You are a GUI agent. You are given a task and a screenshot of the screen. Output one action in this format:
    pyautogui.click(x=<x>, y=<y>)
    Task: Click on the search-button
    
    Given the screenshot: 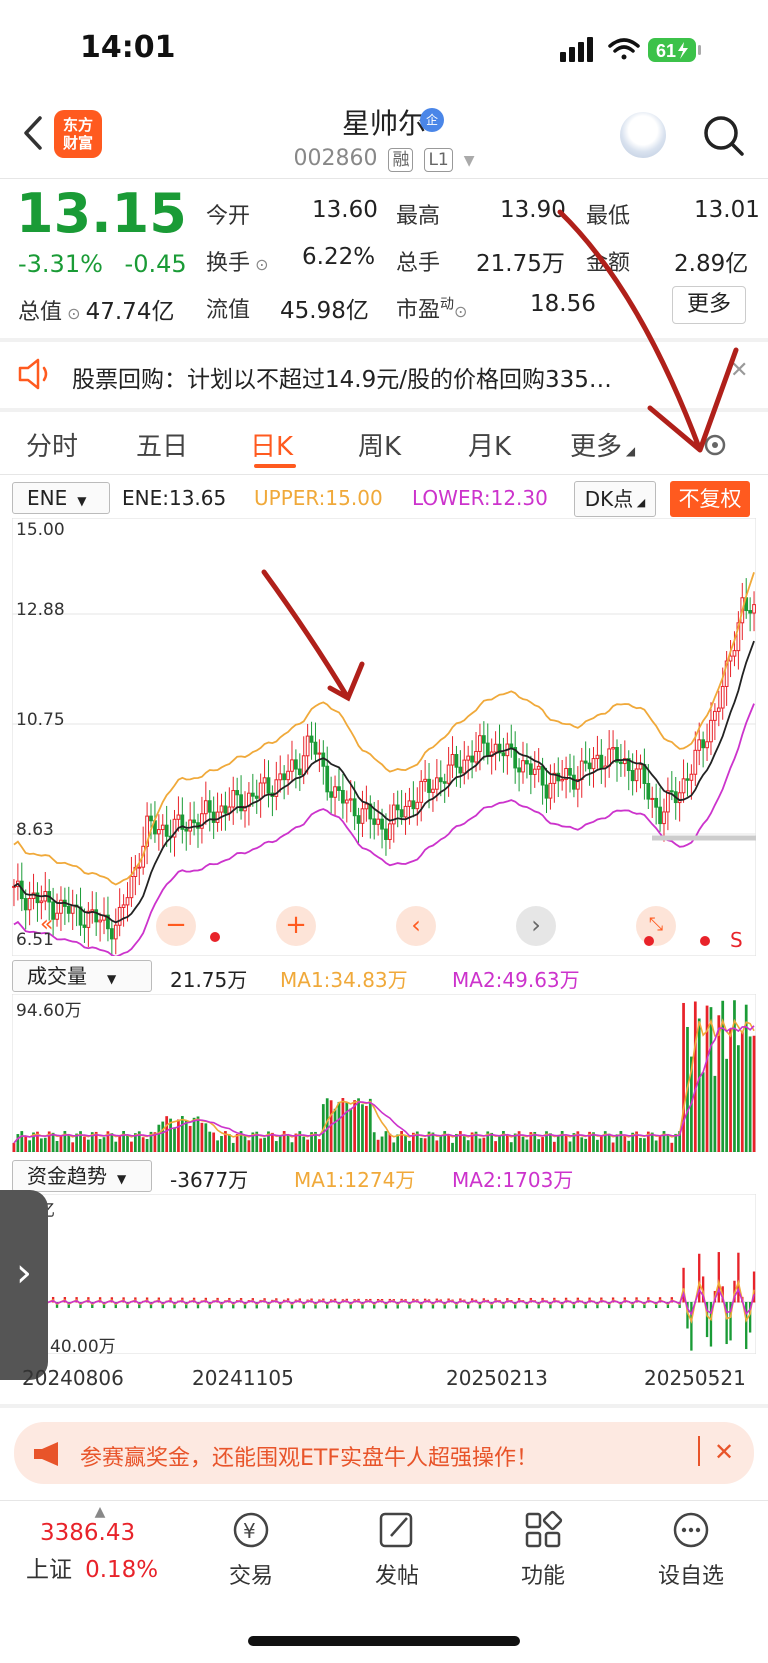 What is the action you would take?
    pyautogui.click(x=724, y=136)
    